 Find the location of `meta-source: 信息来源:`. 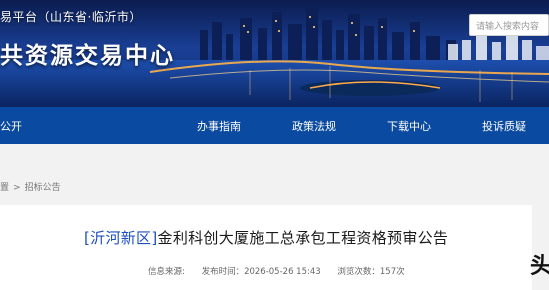

meta-source: 信息来源: is located at coordinates (166, 272).